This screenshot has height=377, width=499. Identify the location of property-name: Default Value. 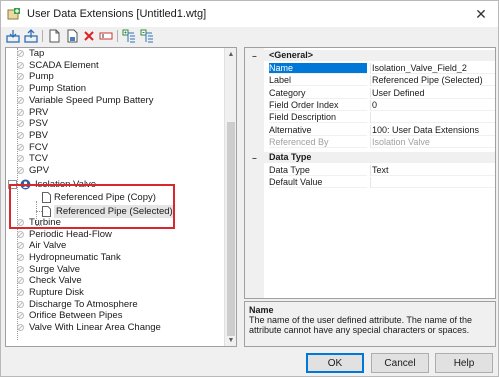
(318, 183).